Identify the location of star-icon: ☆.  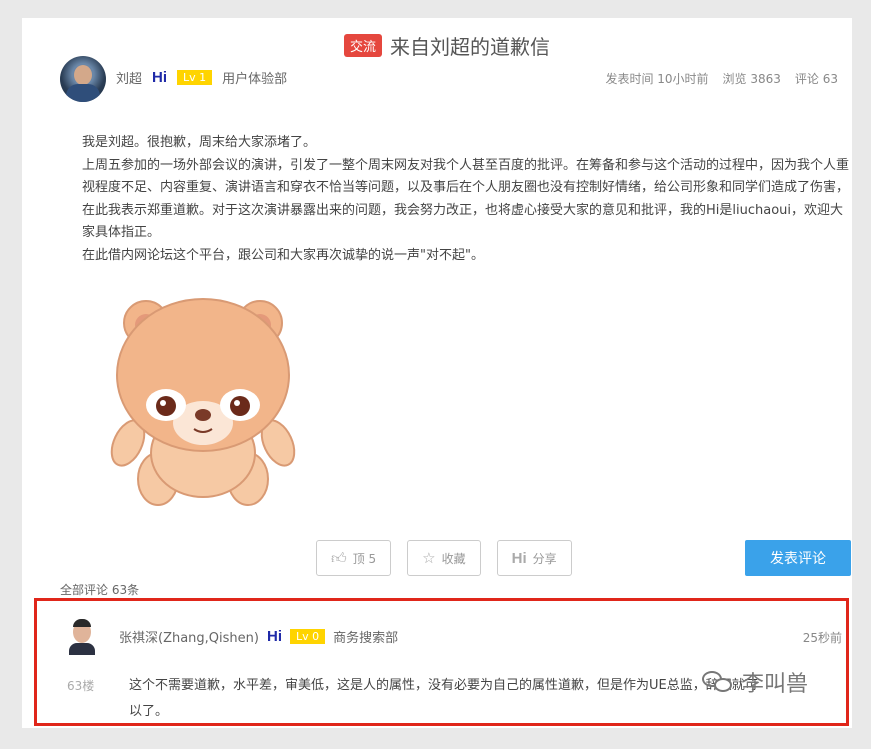
(429, 558).